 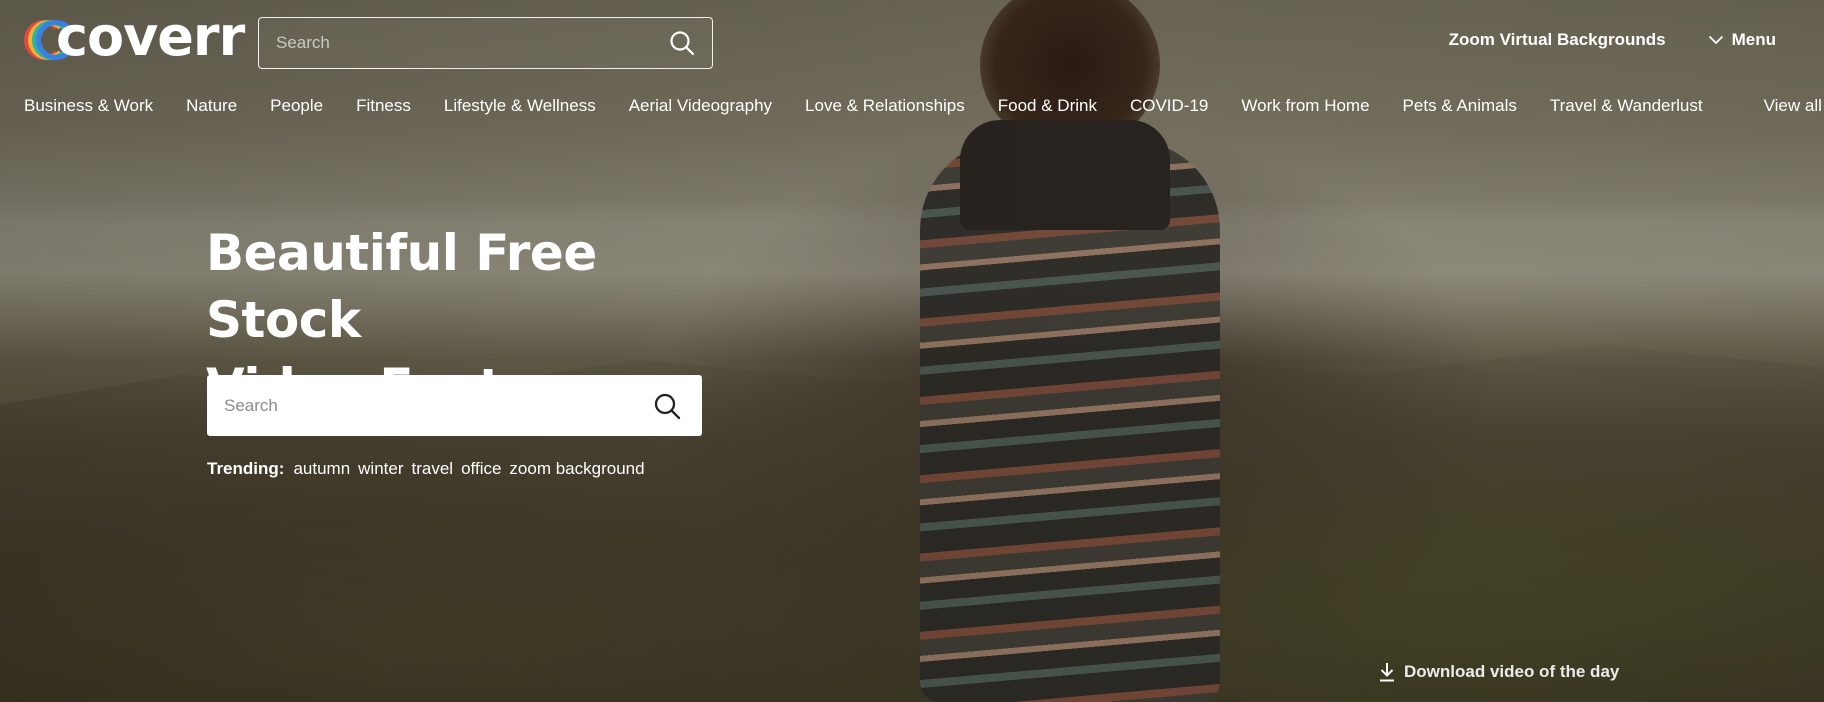 I want to click on category-nature: Nature, so click(x=211, y=106).